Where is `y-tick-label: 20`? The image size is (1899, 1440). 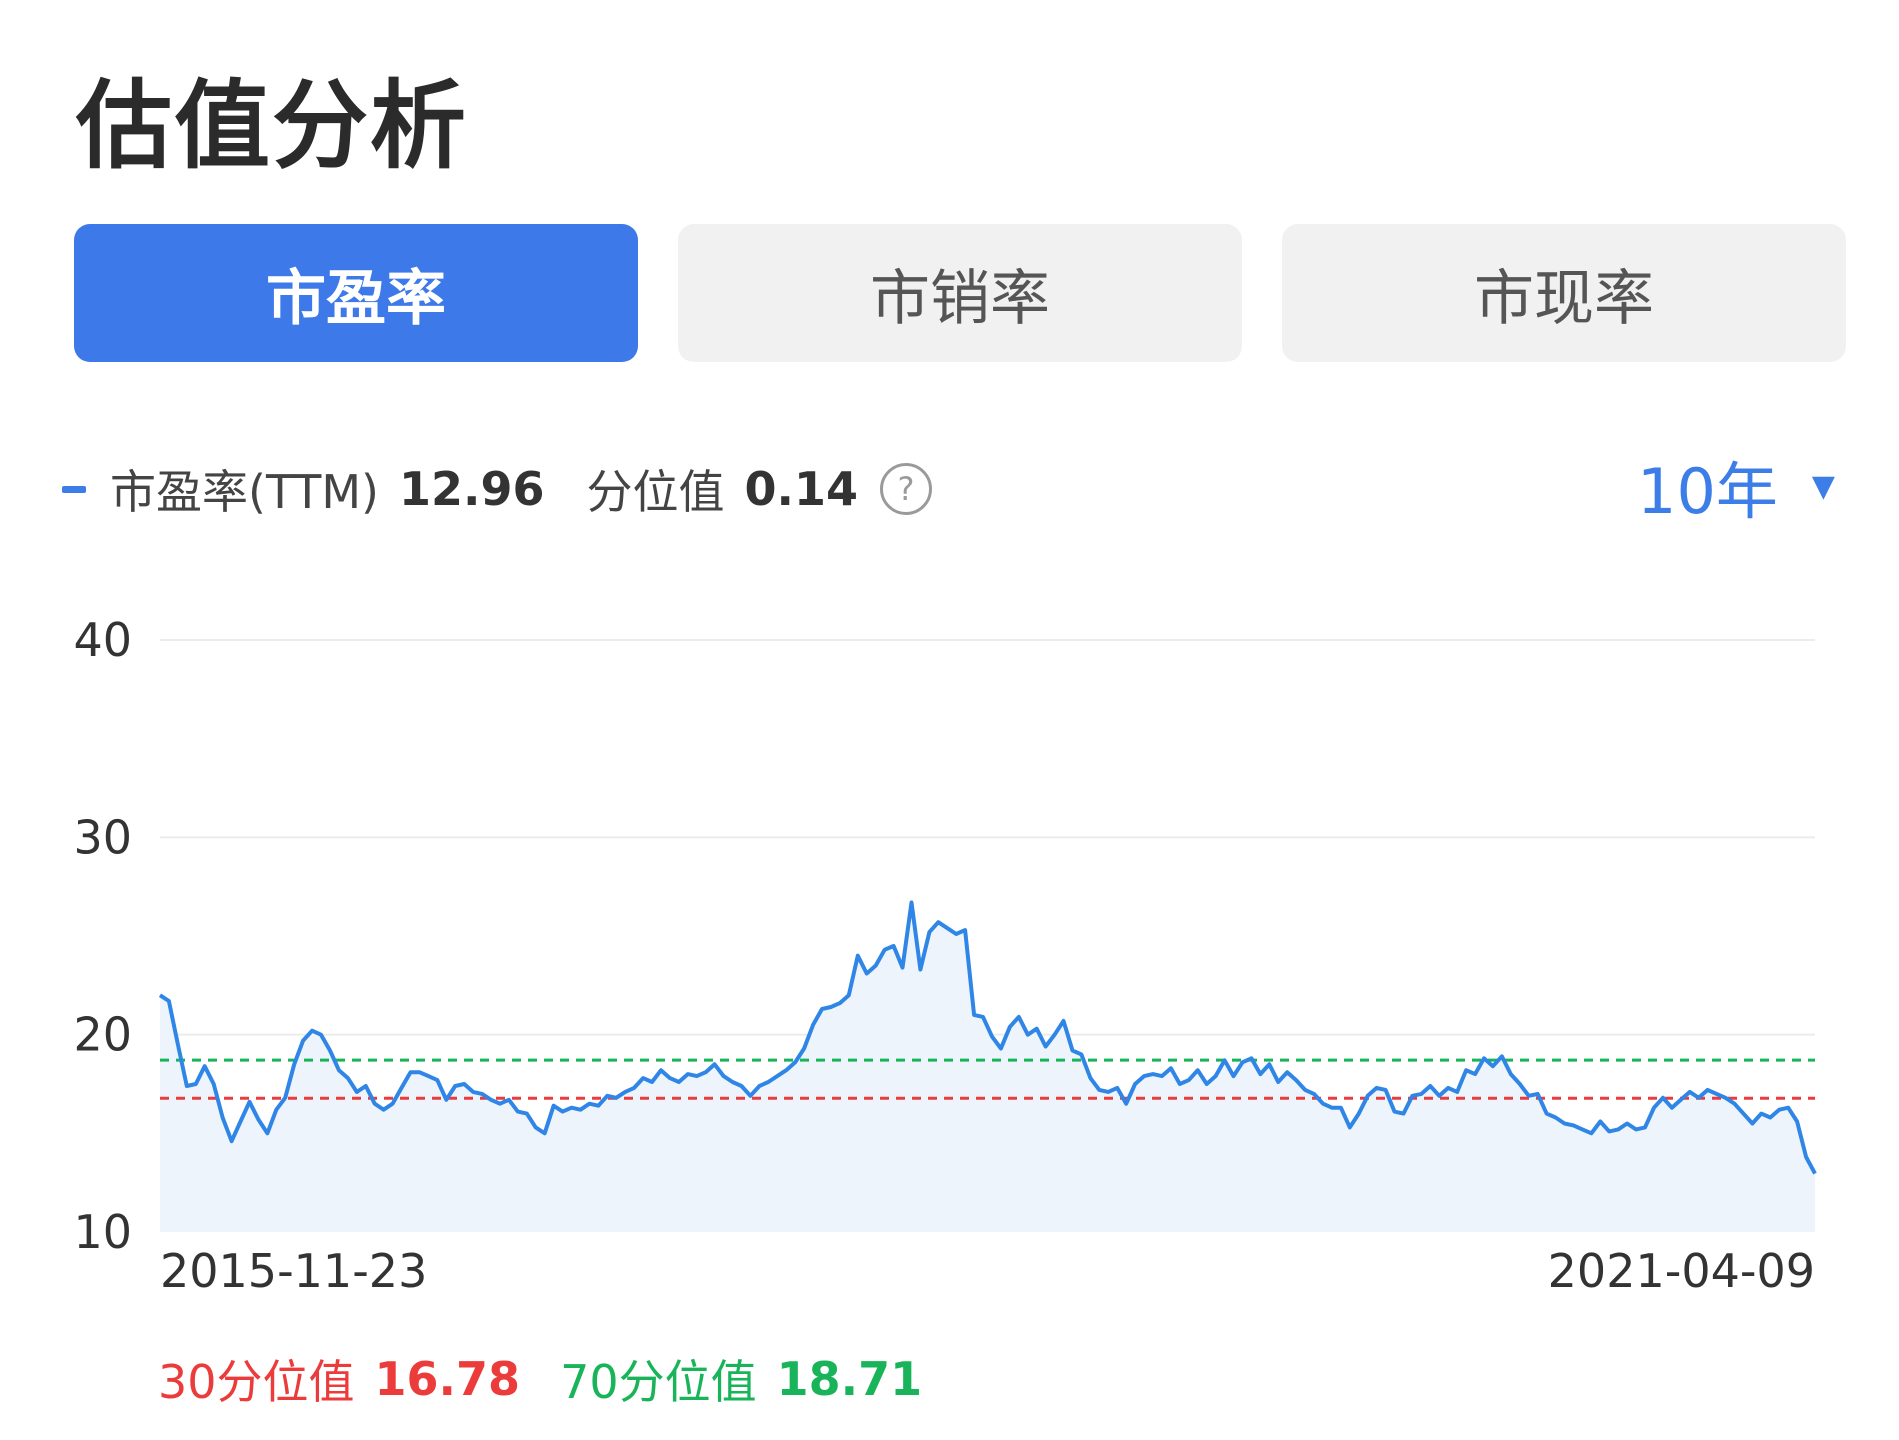
y-tick-label: 20 is located at coordinates (102, 1035).